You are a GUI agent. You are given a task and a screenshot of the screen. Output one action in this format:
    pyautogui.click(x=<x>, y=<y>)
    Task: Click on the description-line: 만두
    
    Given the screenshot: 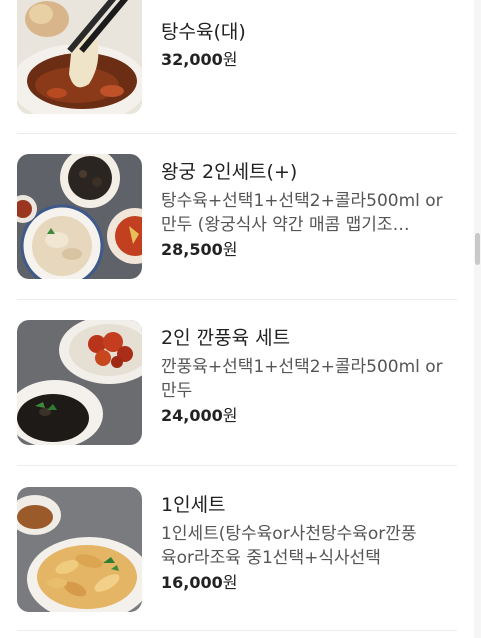 What is the action you would take?
    pyautogui.click(x=177, y=391)
    